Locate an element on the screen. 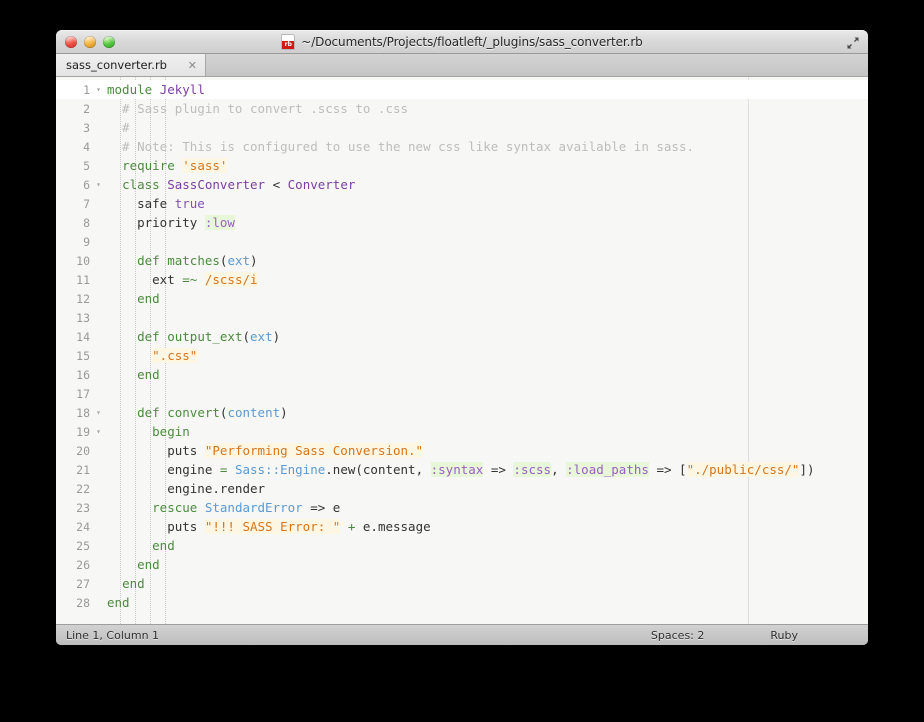  tab-label: sass_converter.rb is located at coordinates (116, 65).